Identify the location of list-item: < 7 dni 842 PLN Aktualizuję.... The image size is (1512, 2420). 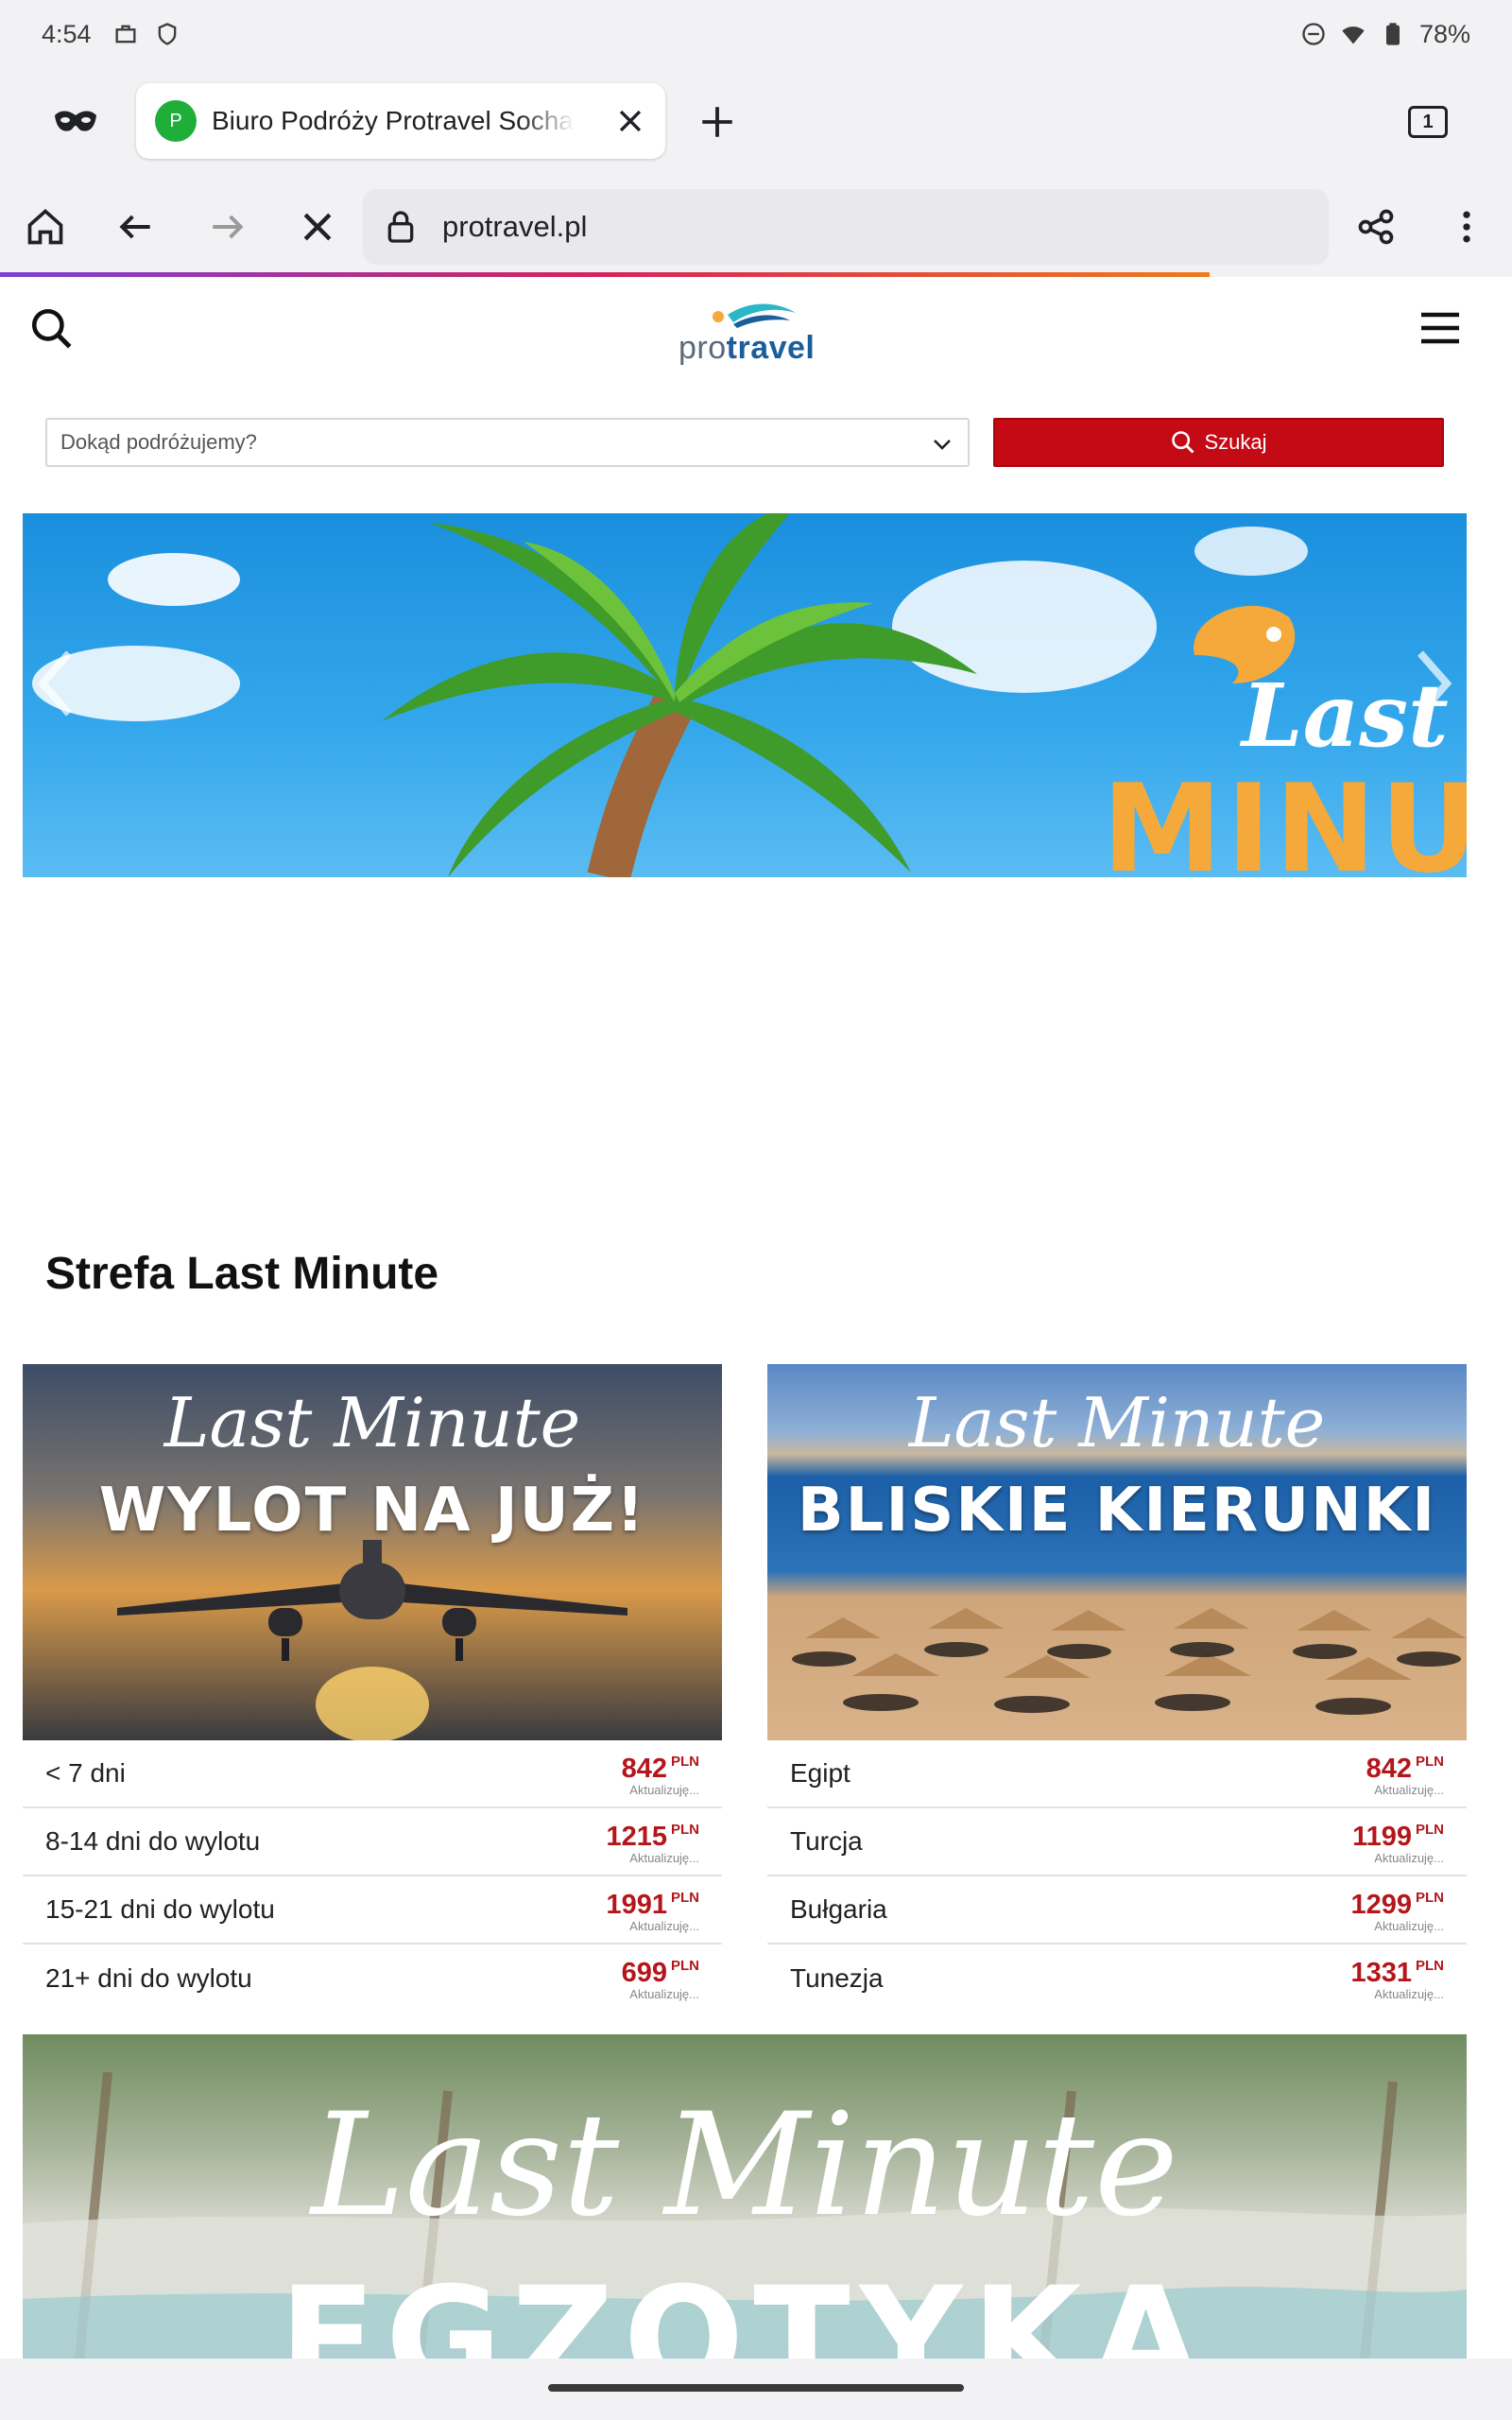
(372, 1774).